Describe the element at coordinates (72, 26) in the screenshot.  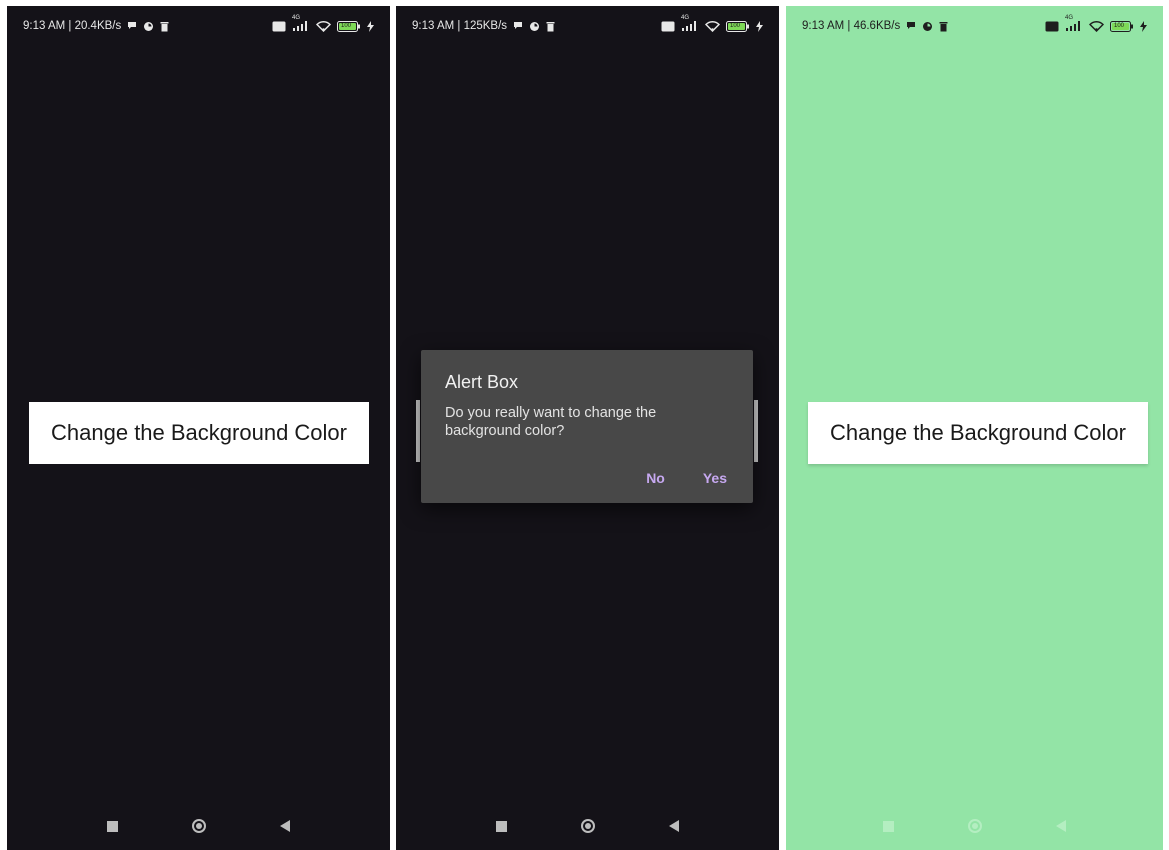
I see `status-time-speed: 9:13 AM | 20.4KB/s` at that location.